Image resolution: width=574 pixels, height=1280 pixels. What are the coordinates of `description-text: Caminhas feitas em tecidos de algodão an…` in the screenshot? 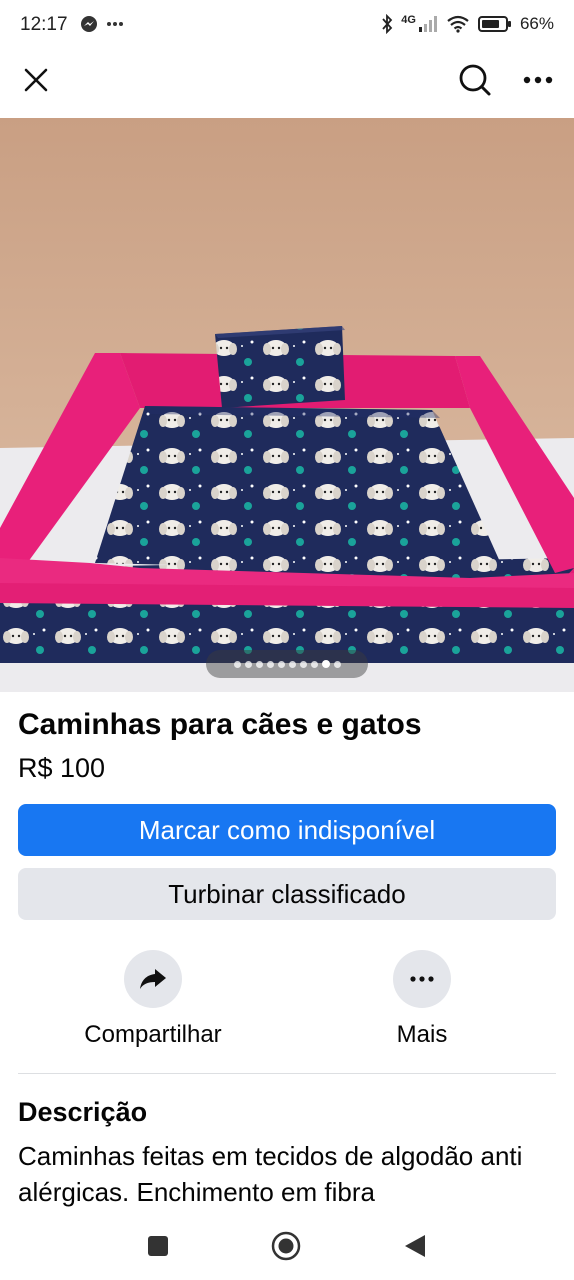 It's located at (270, 1174).